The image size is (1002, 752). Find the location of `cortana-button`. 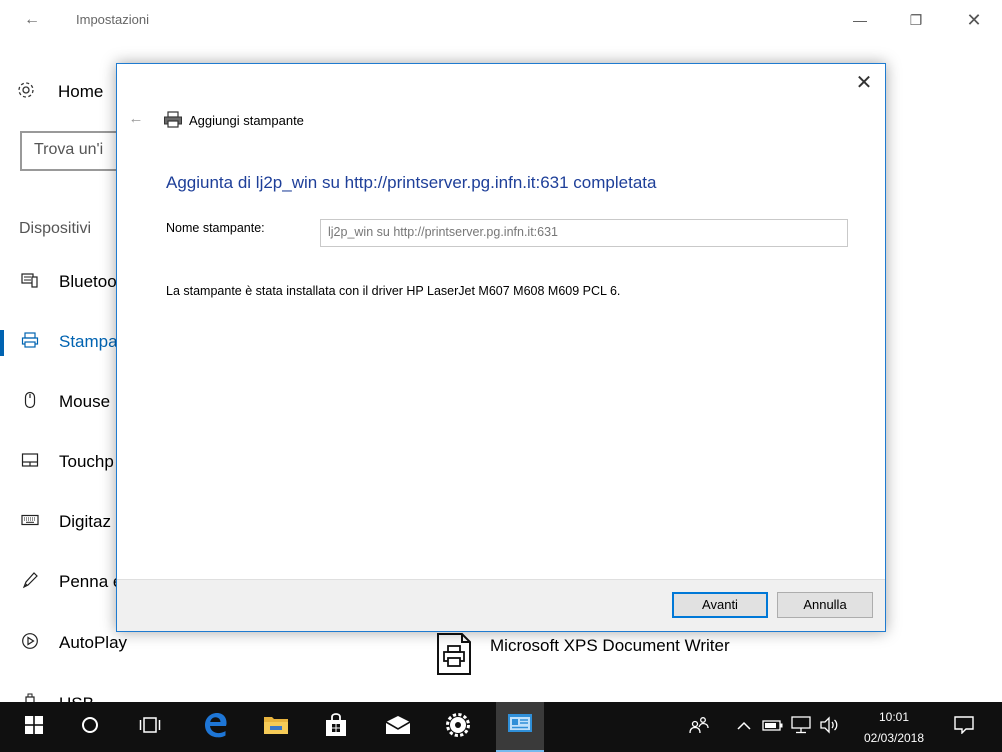

cortana-button is located at coordinates (90, 727).